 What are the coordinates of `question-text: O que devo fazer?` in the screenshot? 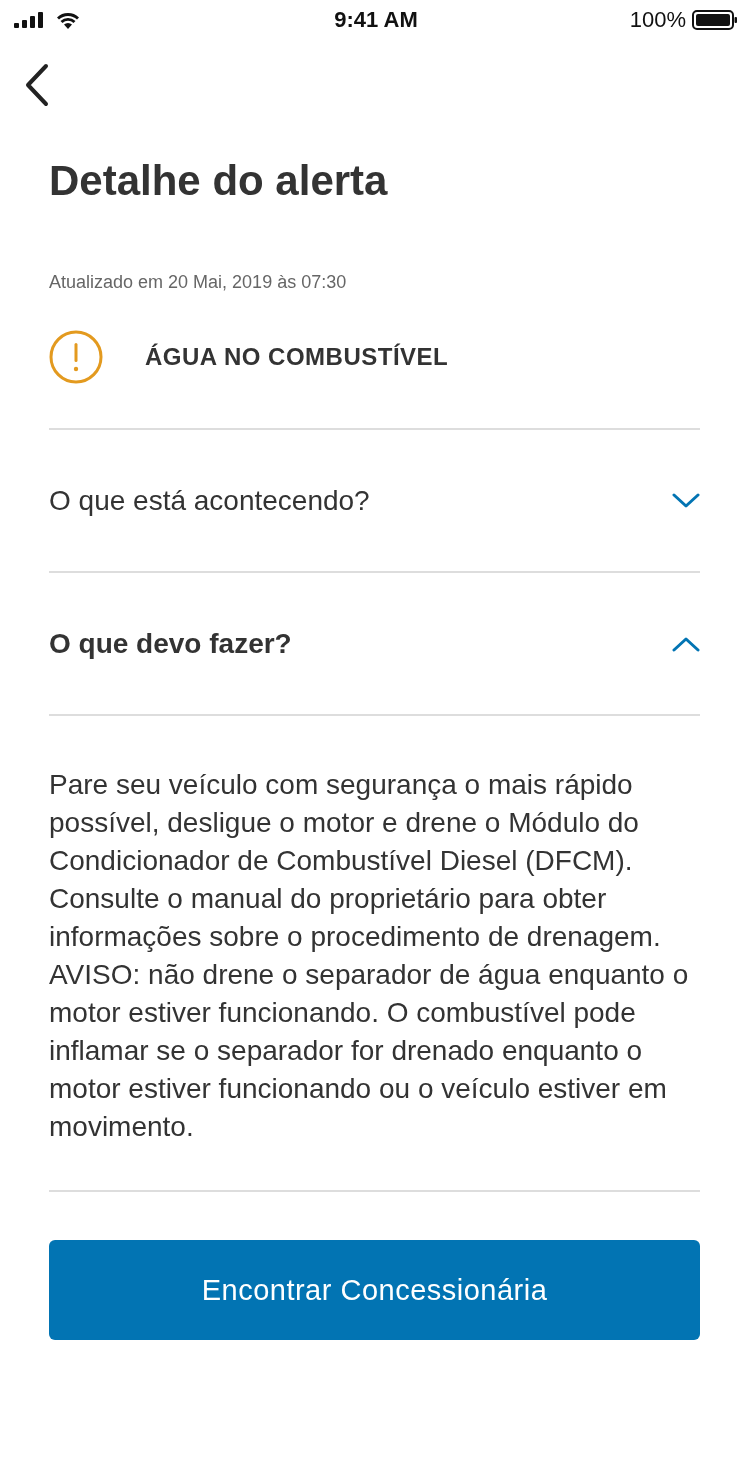 It's located at (170, 643).